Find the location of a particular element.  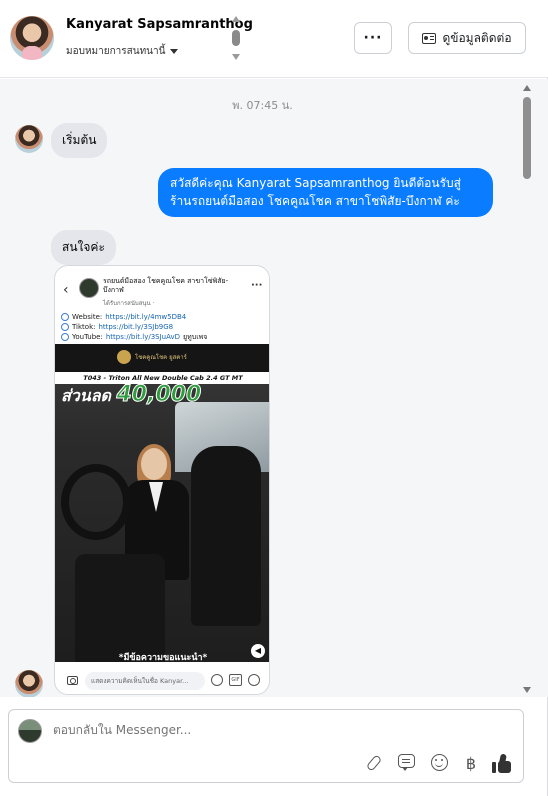

post-link-row: Website: https://bit.ly/4mw5DB4 is located at coordinates (134, 317).